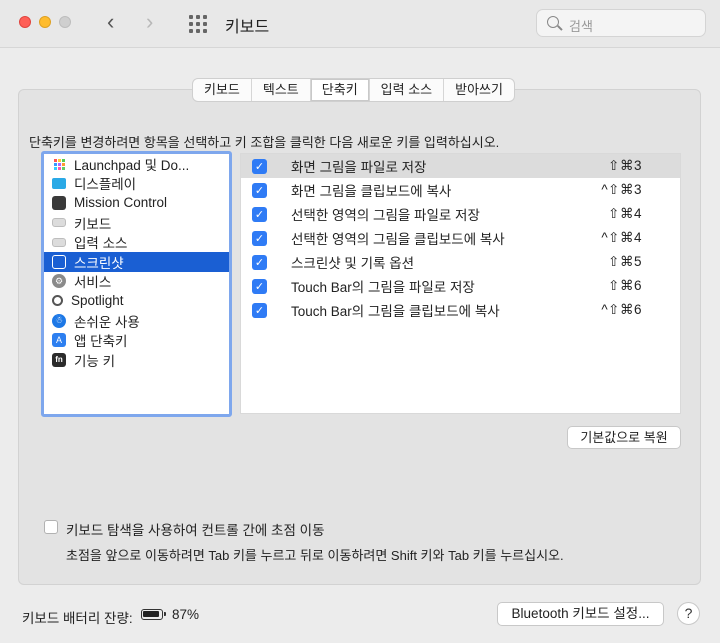 The height and width of the screenshot is (643, 720). What do you see at coordinates (149, 22) in the screenshot?
I see `forward-chevron-icon: ›` at bounding box center [149, 22].